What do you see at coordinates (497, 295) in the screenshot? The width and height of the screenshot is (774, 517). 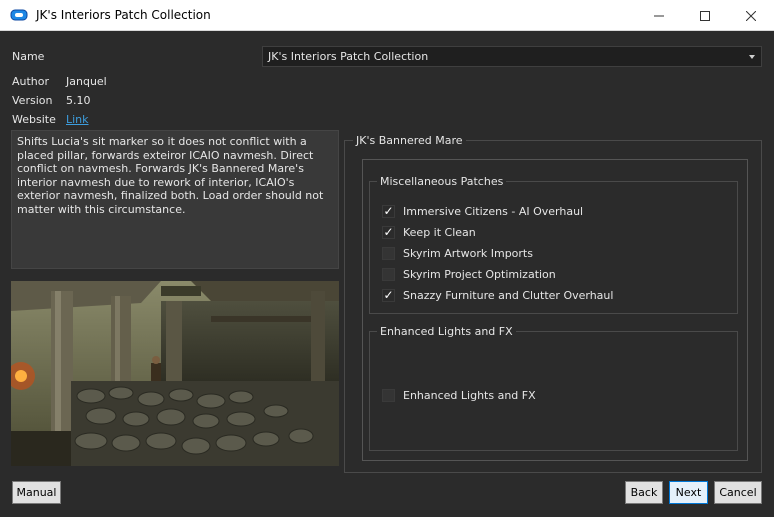 I see `option-snazzy-furniture: ✓ Snazzy Furniture and Clutter Overhaul` at bounding box center [497, 295].